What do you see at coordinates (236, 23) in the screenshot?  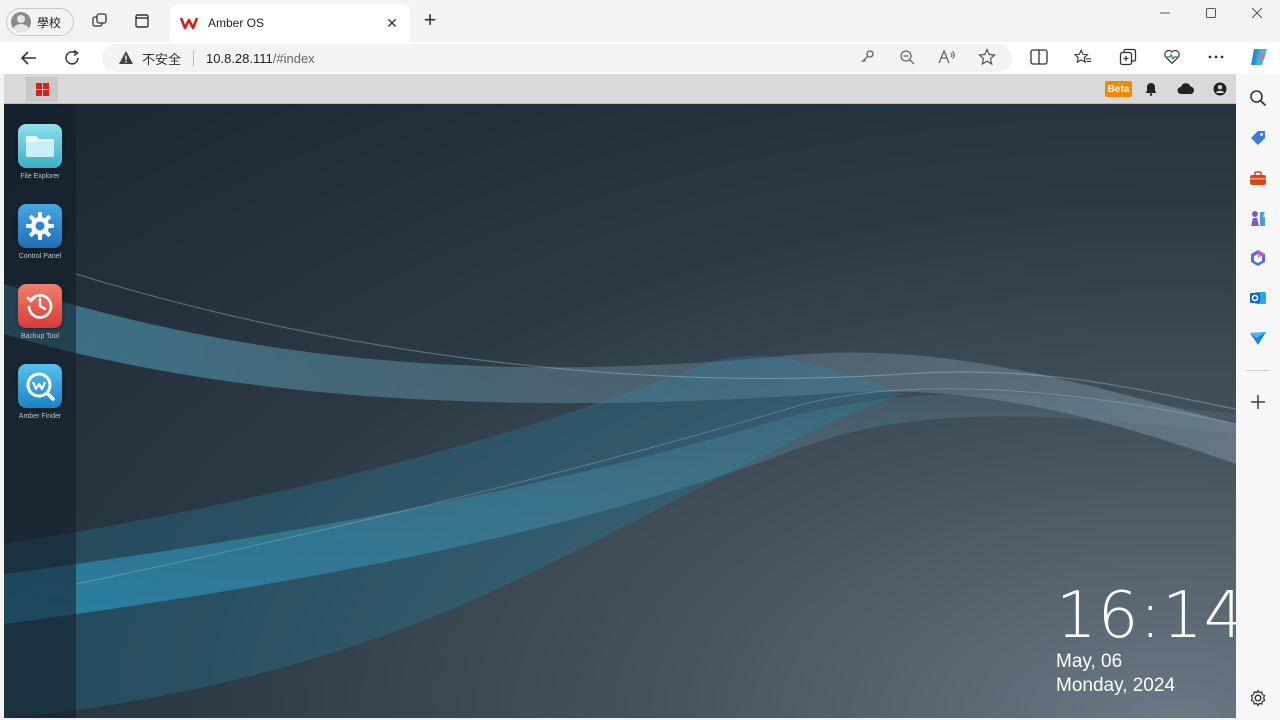 I see `tab-title: Amber OS` at bounding box center [236, 23].